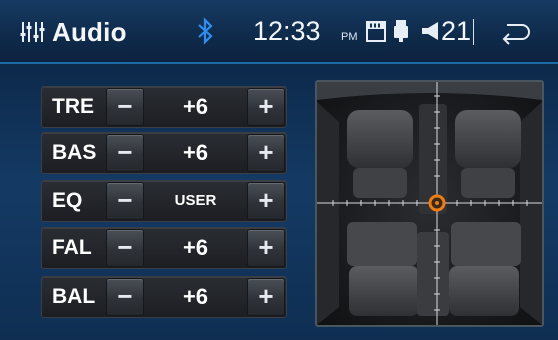 This screenshot has height=340, width=558. I want to click on balance-control: BAL − +6 +, so click(164, 297).